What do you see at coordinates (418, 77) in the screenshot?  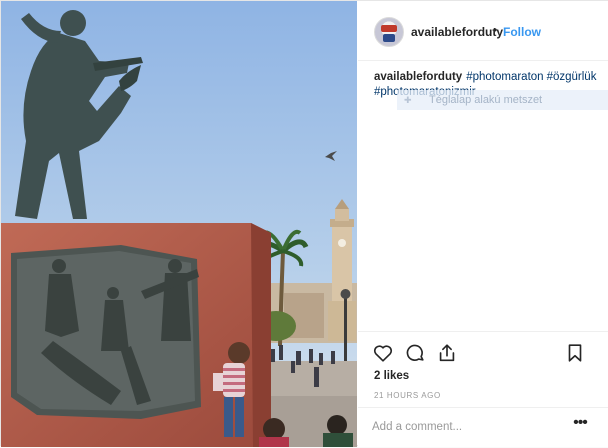 I see `caption-username: availableforduty` at bounding box center [418, 77].